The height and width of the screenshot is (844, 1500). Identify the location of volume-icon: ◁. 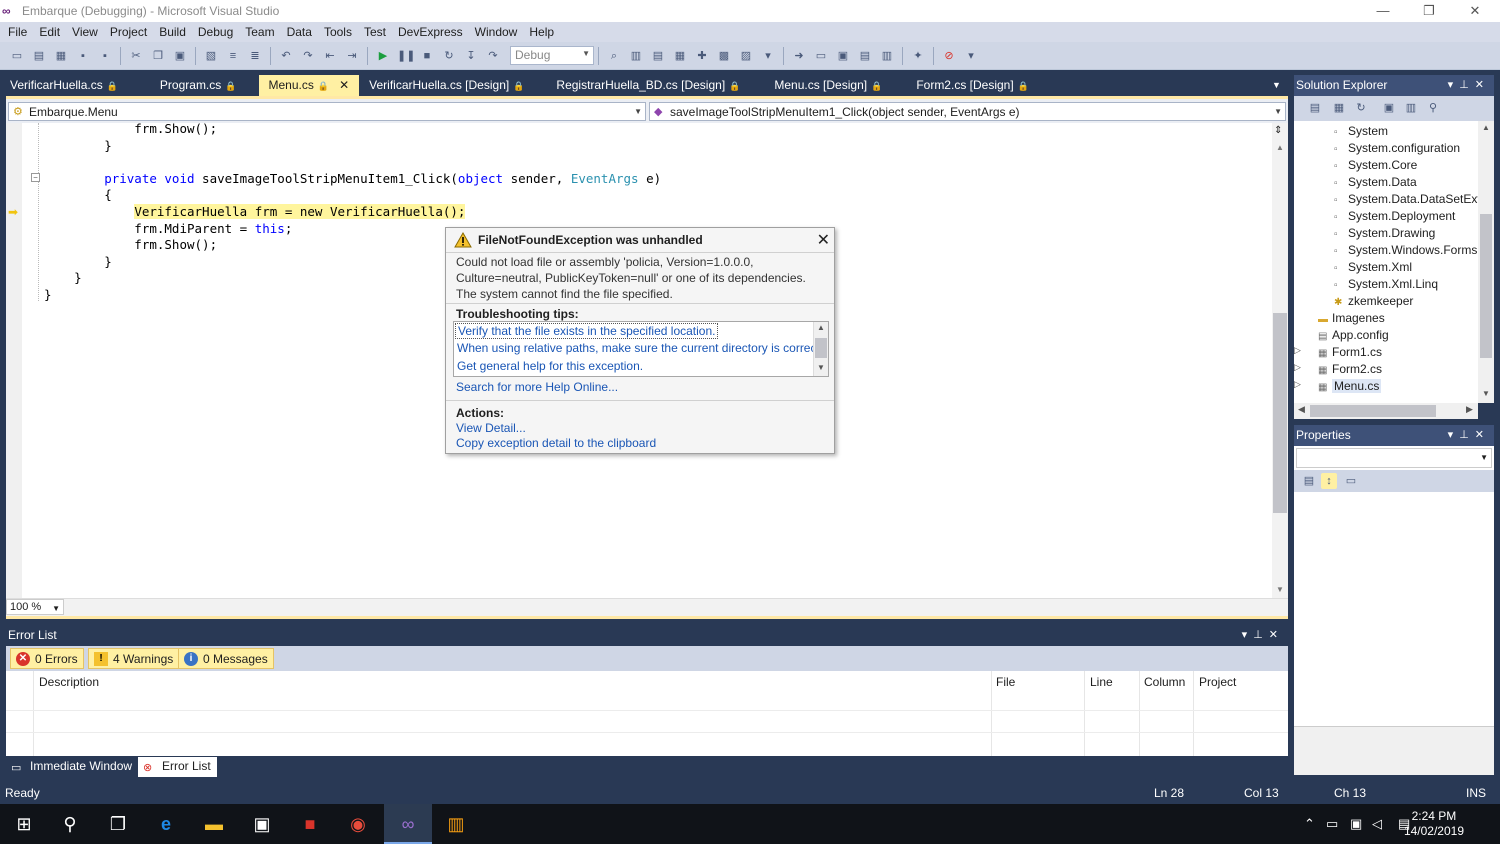
(1377, 824).